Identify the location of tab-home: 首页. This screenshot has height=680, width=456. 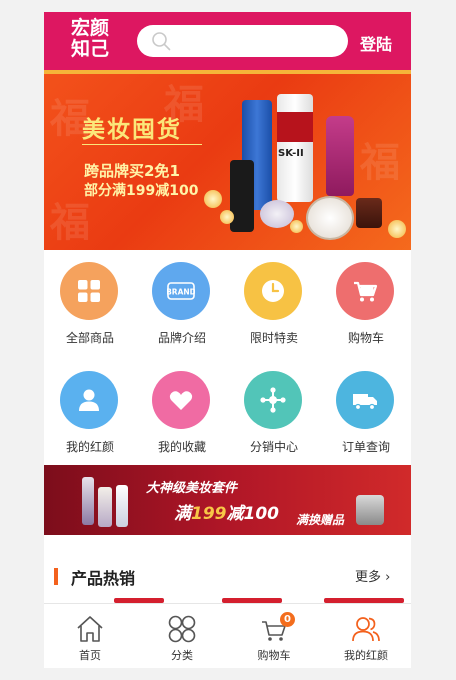
(90, 636).